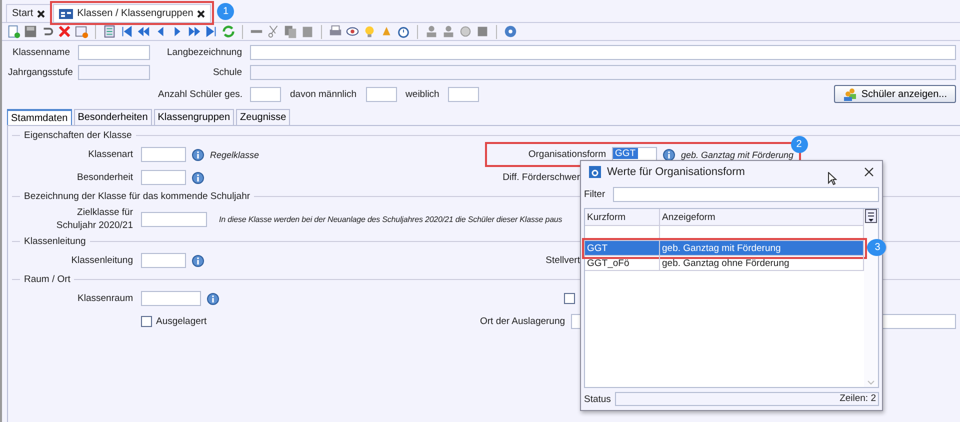  Describe the element at coordinates (143, 31) in the screenshot. I see `back-fast-icon` at that location.